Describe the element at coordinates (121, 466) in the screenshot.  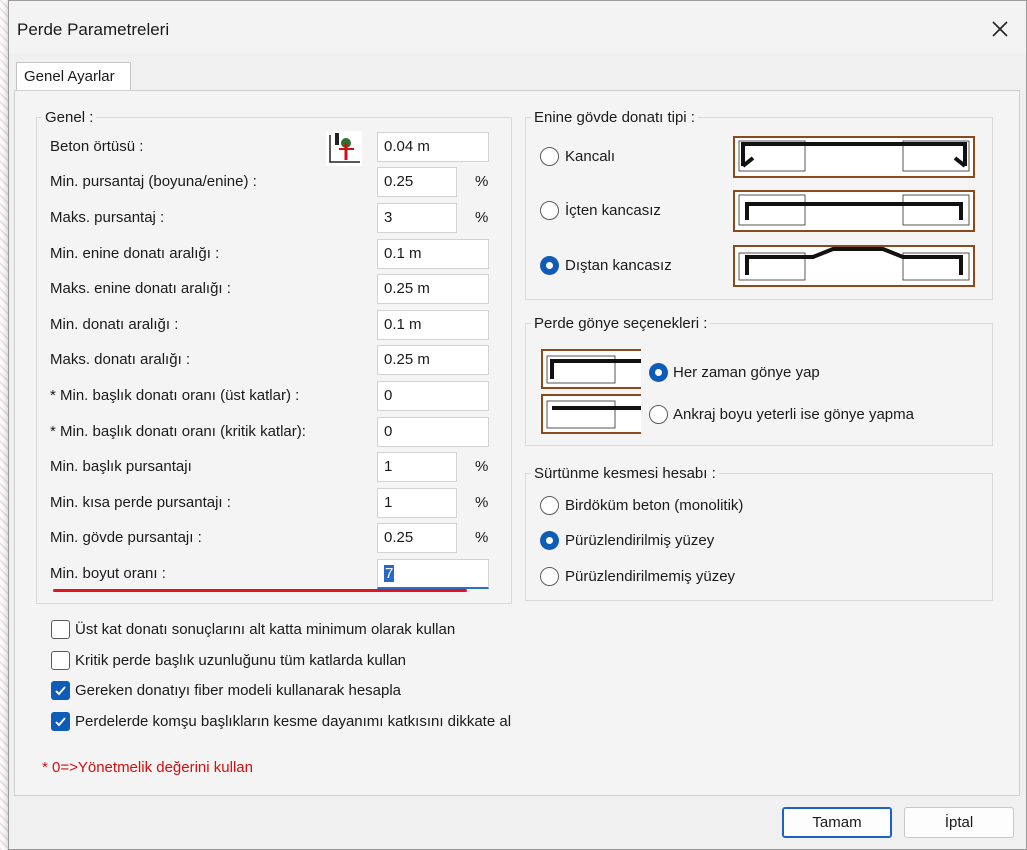
I see `field-label: Min. başlık pursantajı` at that location.